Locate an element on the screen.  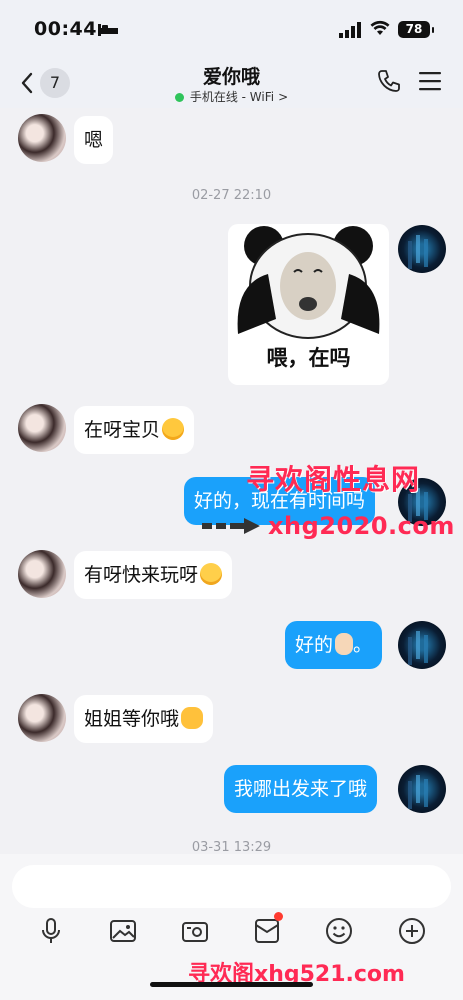
message-bubble: 有呀快来玩呀 is located at coordinates (153, 575).